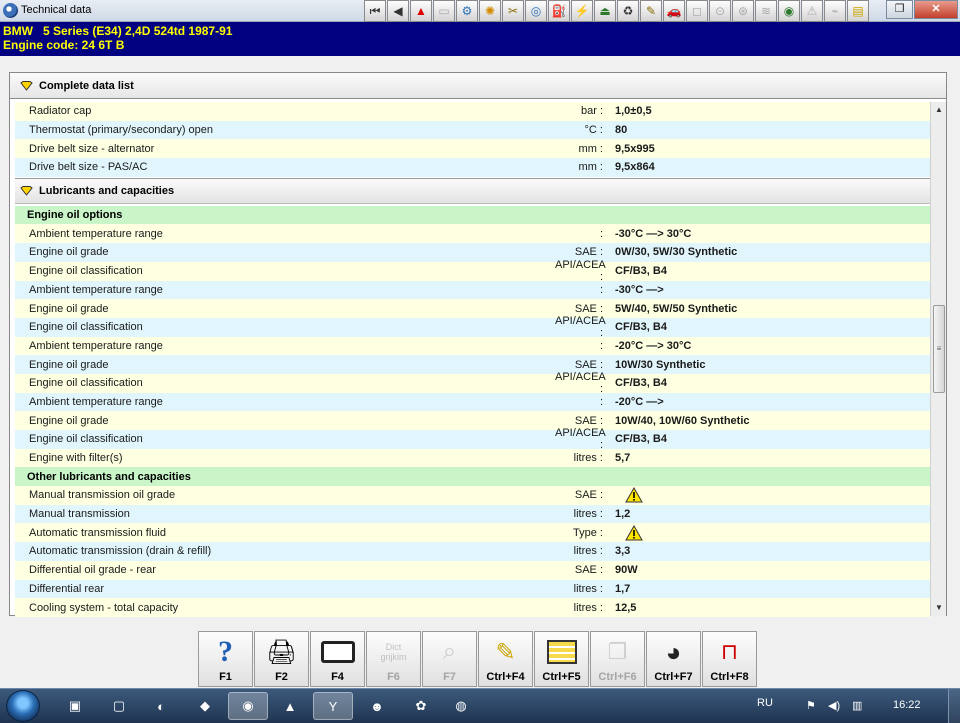 Image resolution: width=960 pixels, height=723 pixels. I want to click on restore-button: ❐, so click(899, 9).